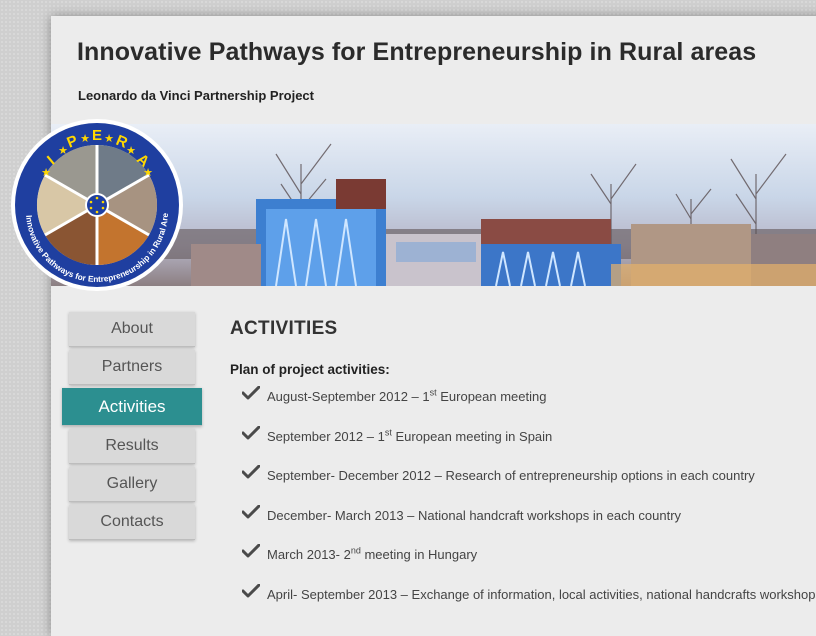 The height and width of the screenshot is (636, 816). I want to click on site-subtitle: Leonardo da Vinci Partnership Project, so click(196, 95).